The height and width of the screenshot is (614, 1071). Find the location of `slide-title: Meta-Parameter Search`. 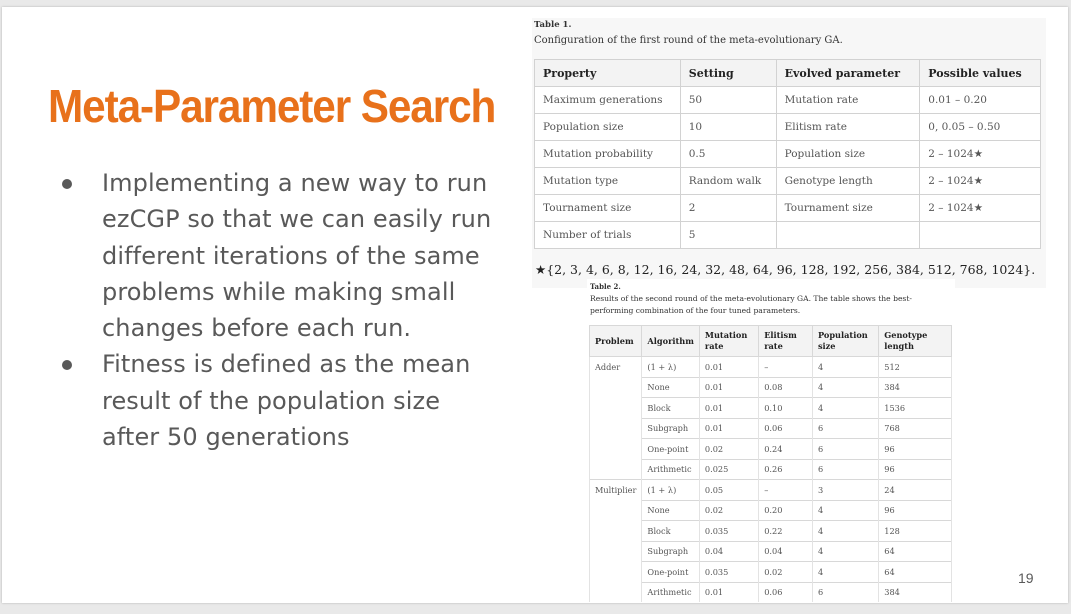

slide-title: Meta-Parameter Search is located at coordinates (272, 106).